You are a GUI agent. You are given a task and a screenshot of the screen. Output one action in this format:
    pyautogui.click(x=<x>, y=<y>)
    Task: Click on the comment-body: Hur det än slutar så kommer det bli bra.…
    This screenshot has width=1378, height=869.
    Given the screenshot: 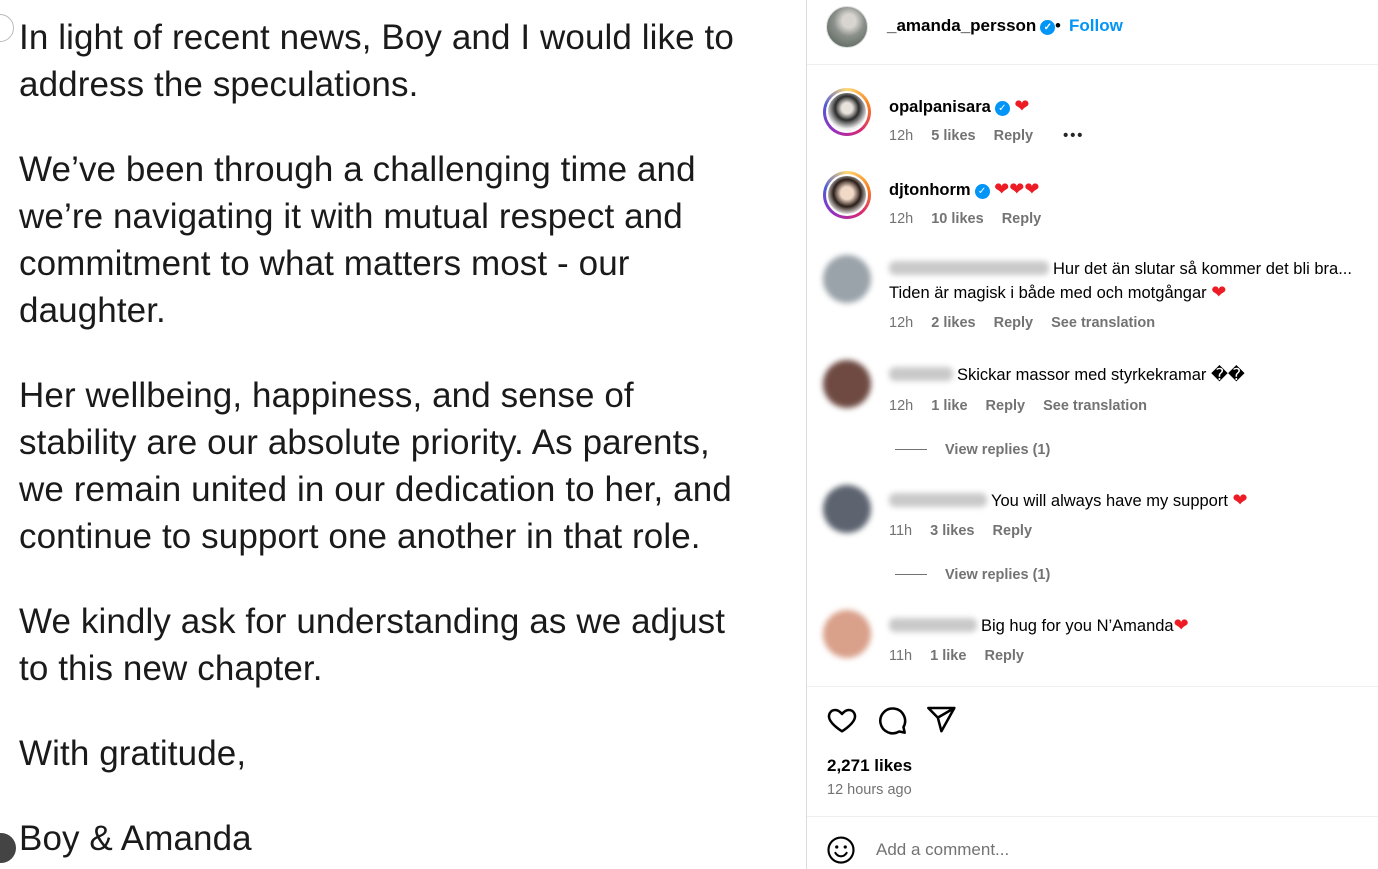 What is the action you would take?
    pyautogui.click(x=1131, y=281)
    